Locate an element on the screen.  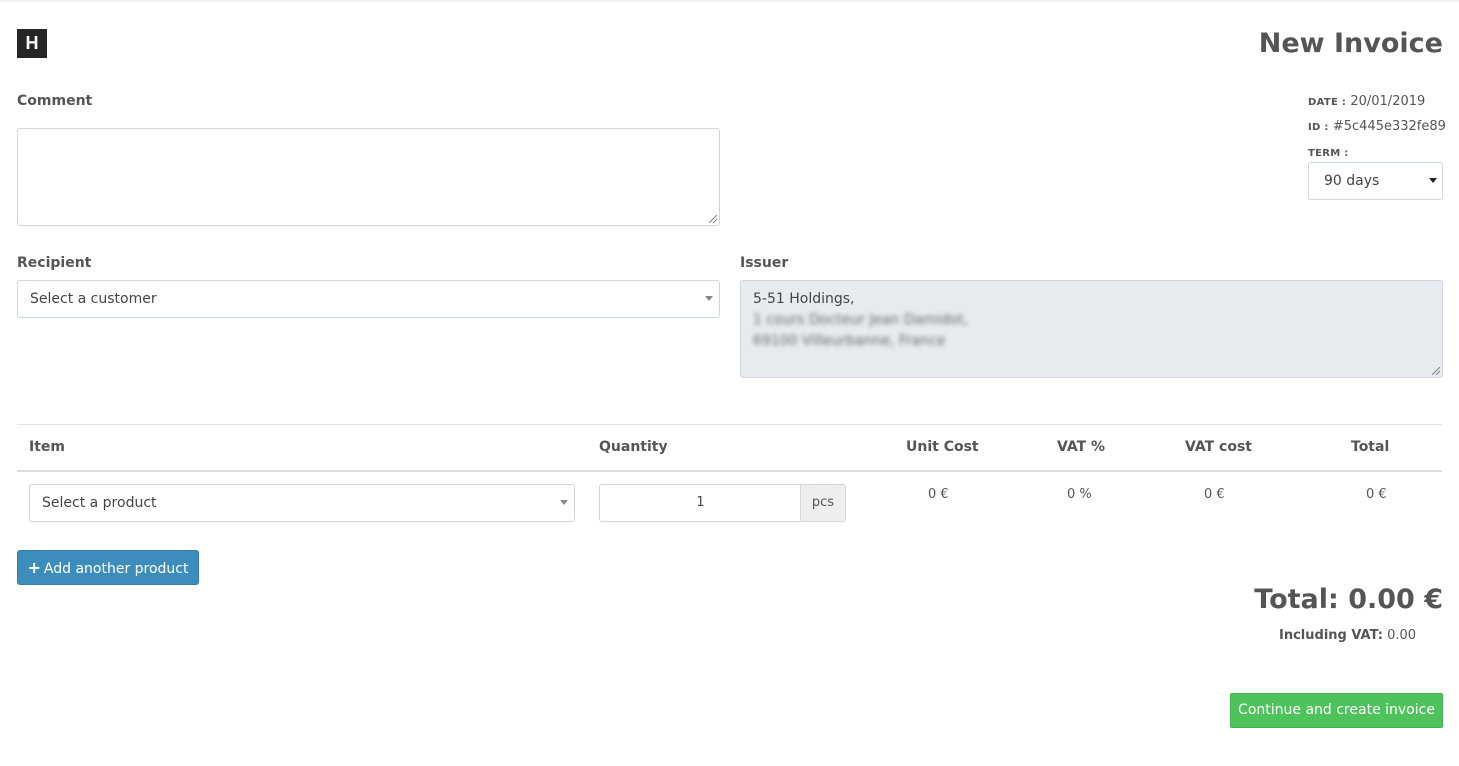
page-title: New Invoice is located at coordinates (1350, 43).